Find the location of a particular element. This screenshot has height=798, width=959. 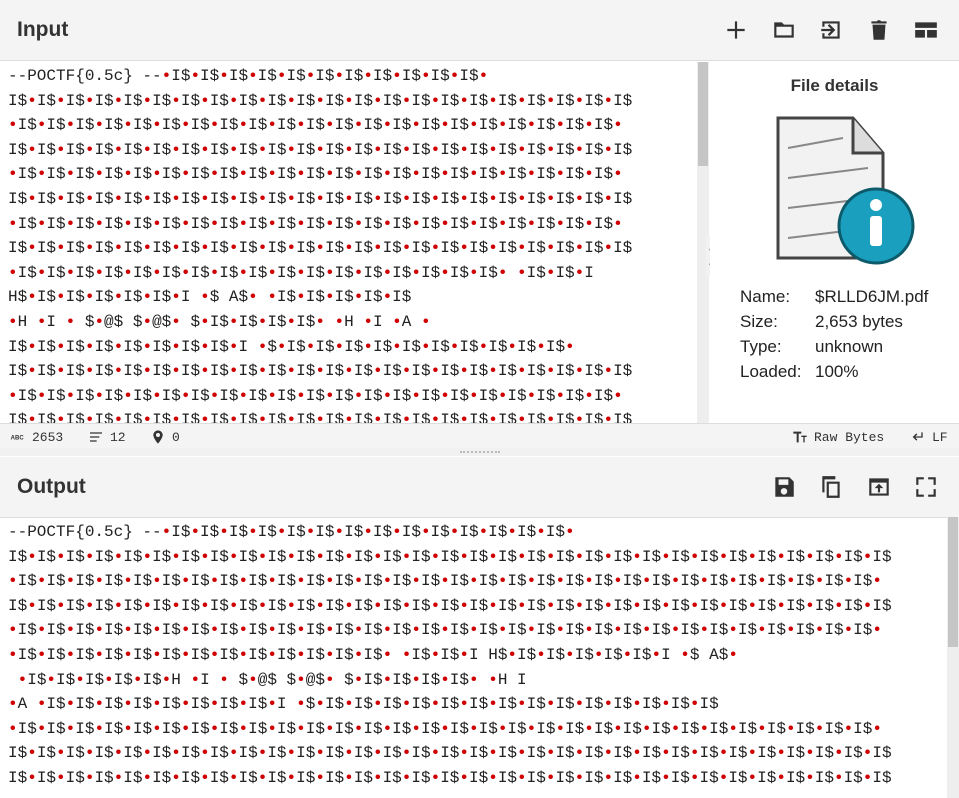

file-name-row: Name: $RLLD6JM.pdf is located at coordinates (834, 296).